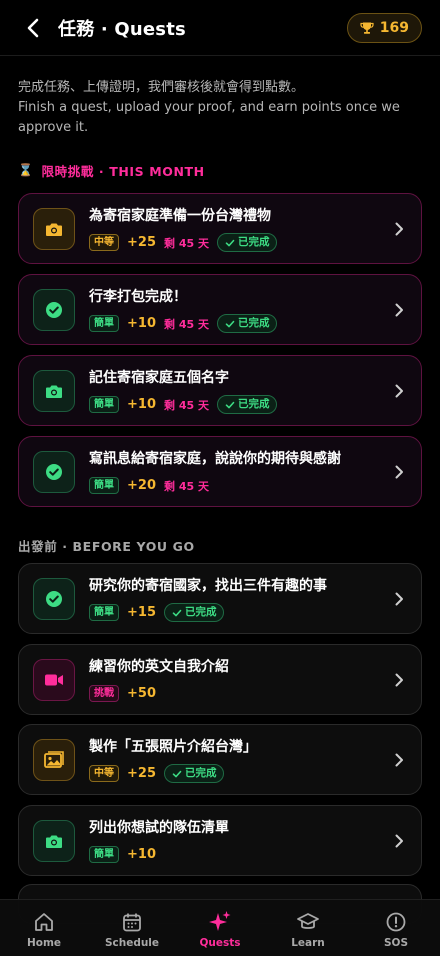  I want to click on points-value: 169, so click(394, 27).